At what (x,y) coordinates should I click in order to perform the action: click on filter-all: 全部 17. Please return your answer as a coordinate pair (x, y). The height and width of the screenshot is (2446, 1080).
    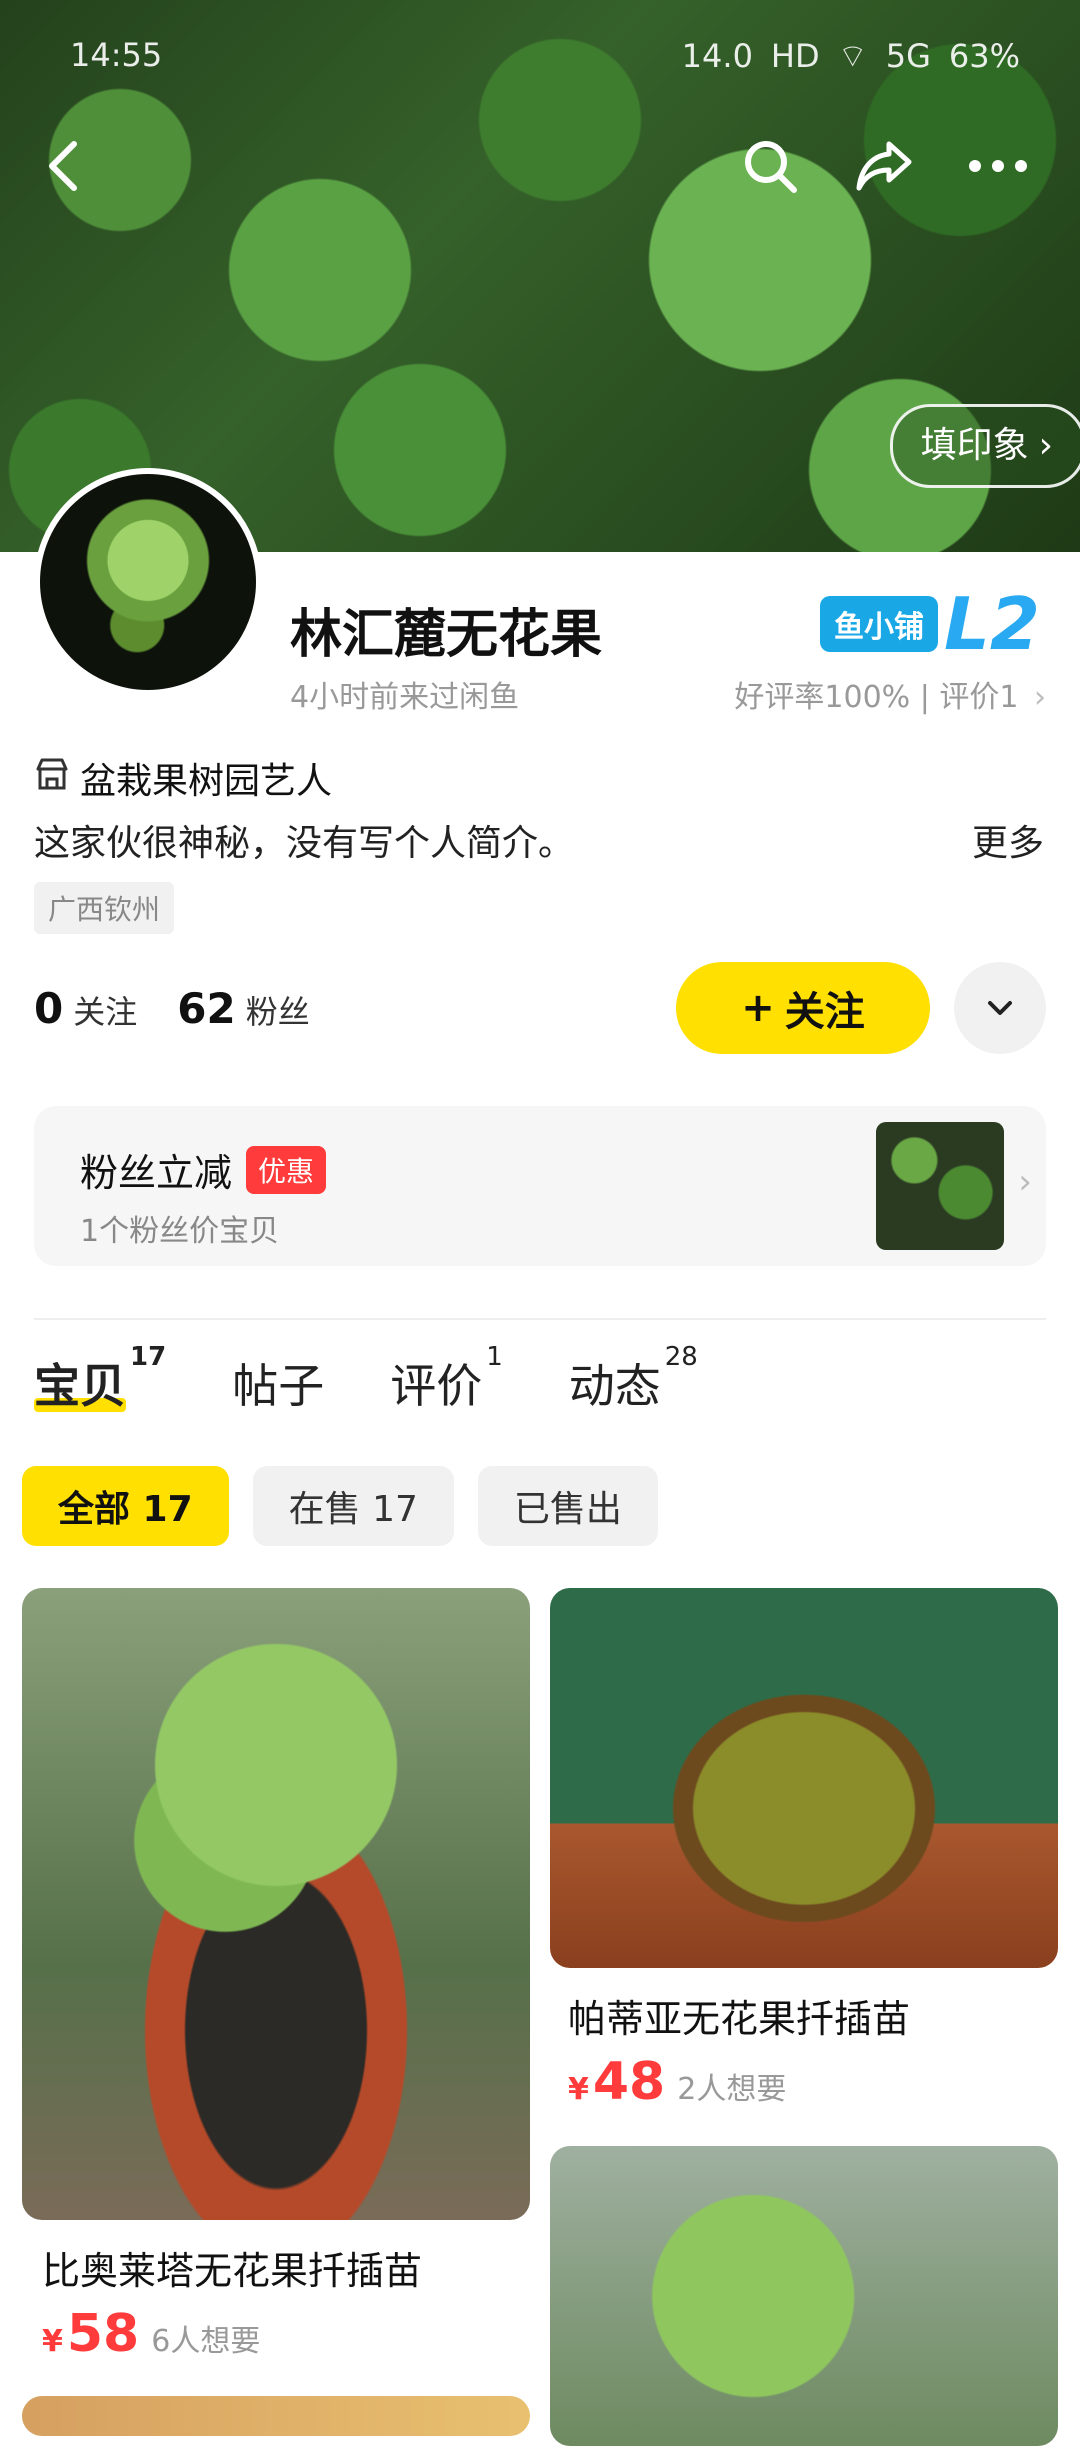
    Looking at the image, I should click on (125, 1506).